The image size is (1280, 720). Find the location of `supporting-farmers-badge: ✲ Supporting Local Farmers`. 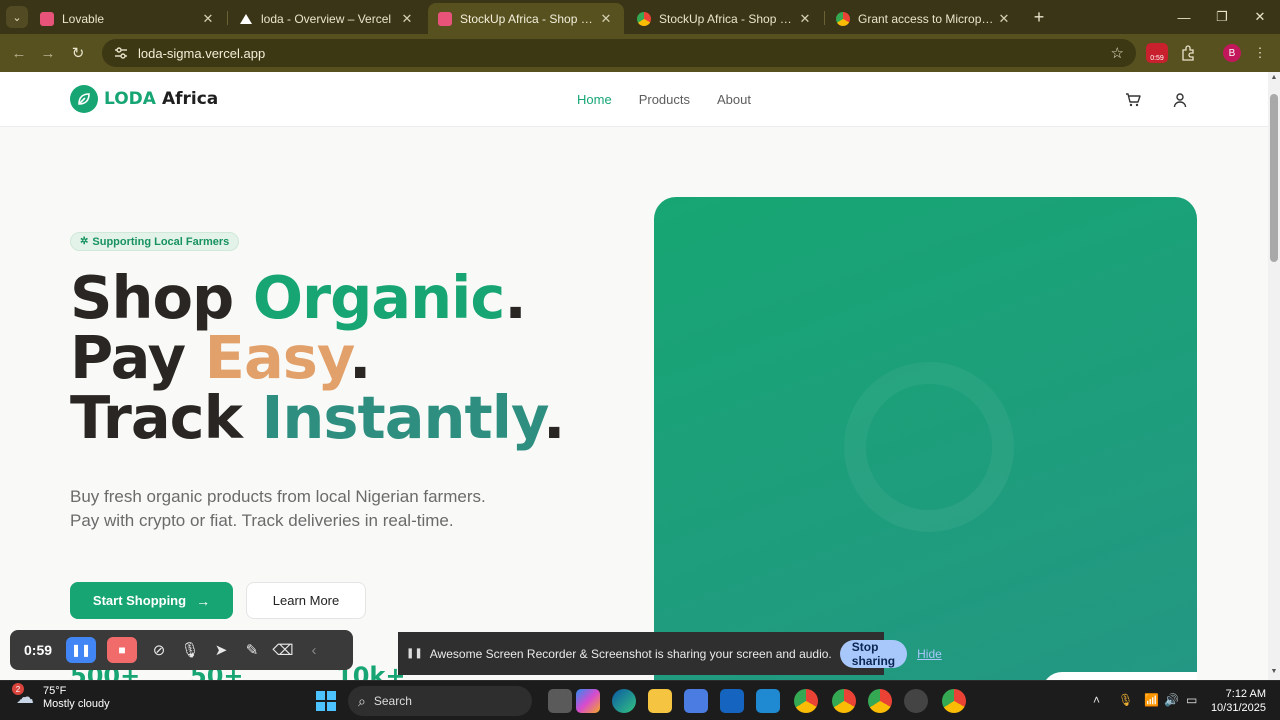

supporting-farmers-badge: ✲ Supporting Local Farmers is located at coordinates (155, 241).